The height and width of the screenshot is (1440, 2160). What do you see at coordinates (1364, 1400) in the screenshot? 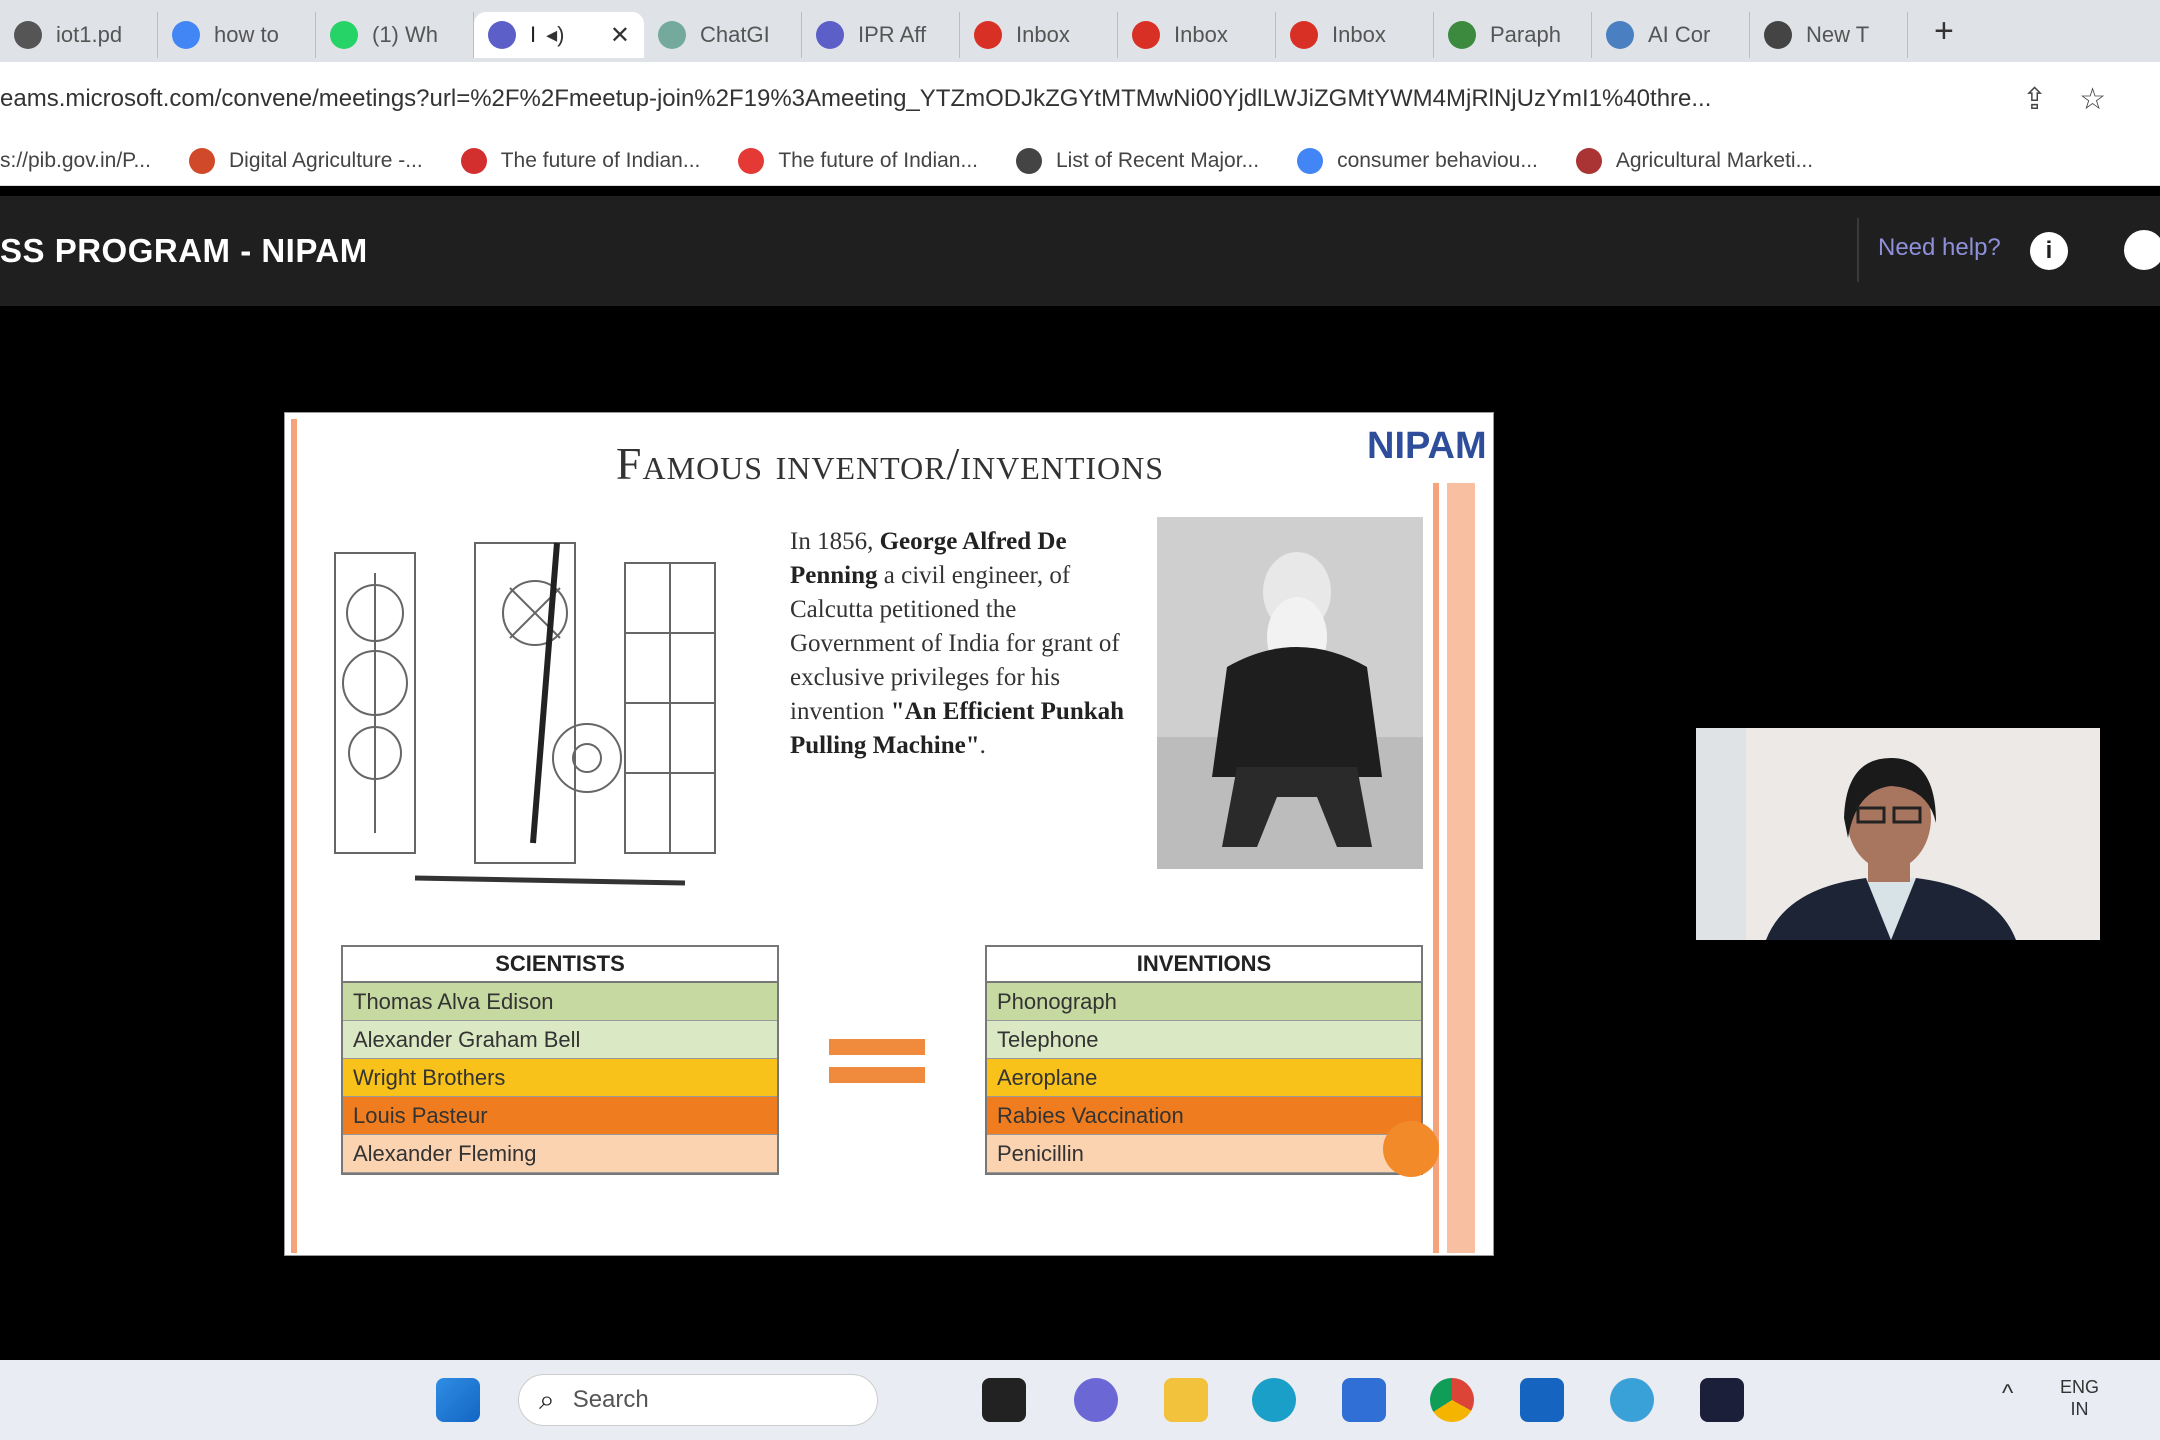
I see `store-icon` at bounding box center [1364, 1400].